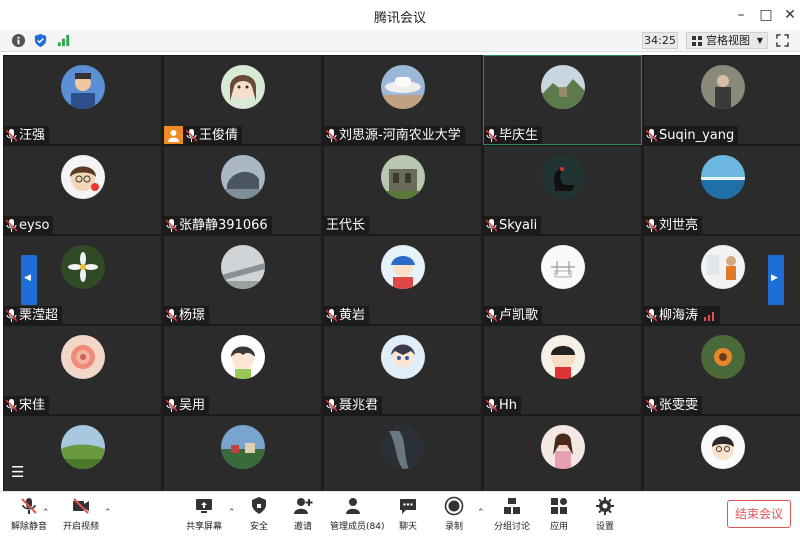 The width and height of the screenshot is (800, 537). I want to click on apps-button: 应用, so click(559, 515).